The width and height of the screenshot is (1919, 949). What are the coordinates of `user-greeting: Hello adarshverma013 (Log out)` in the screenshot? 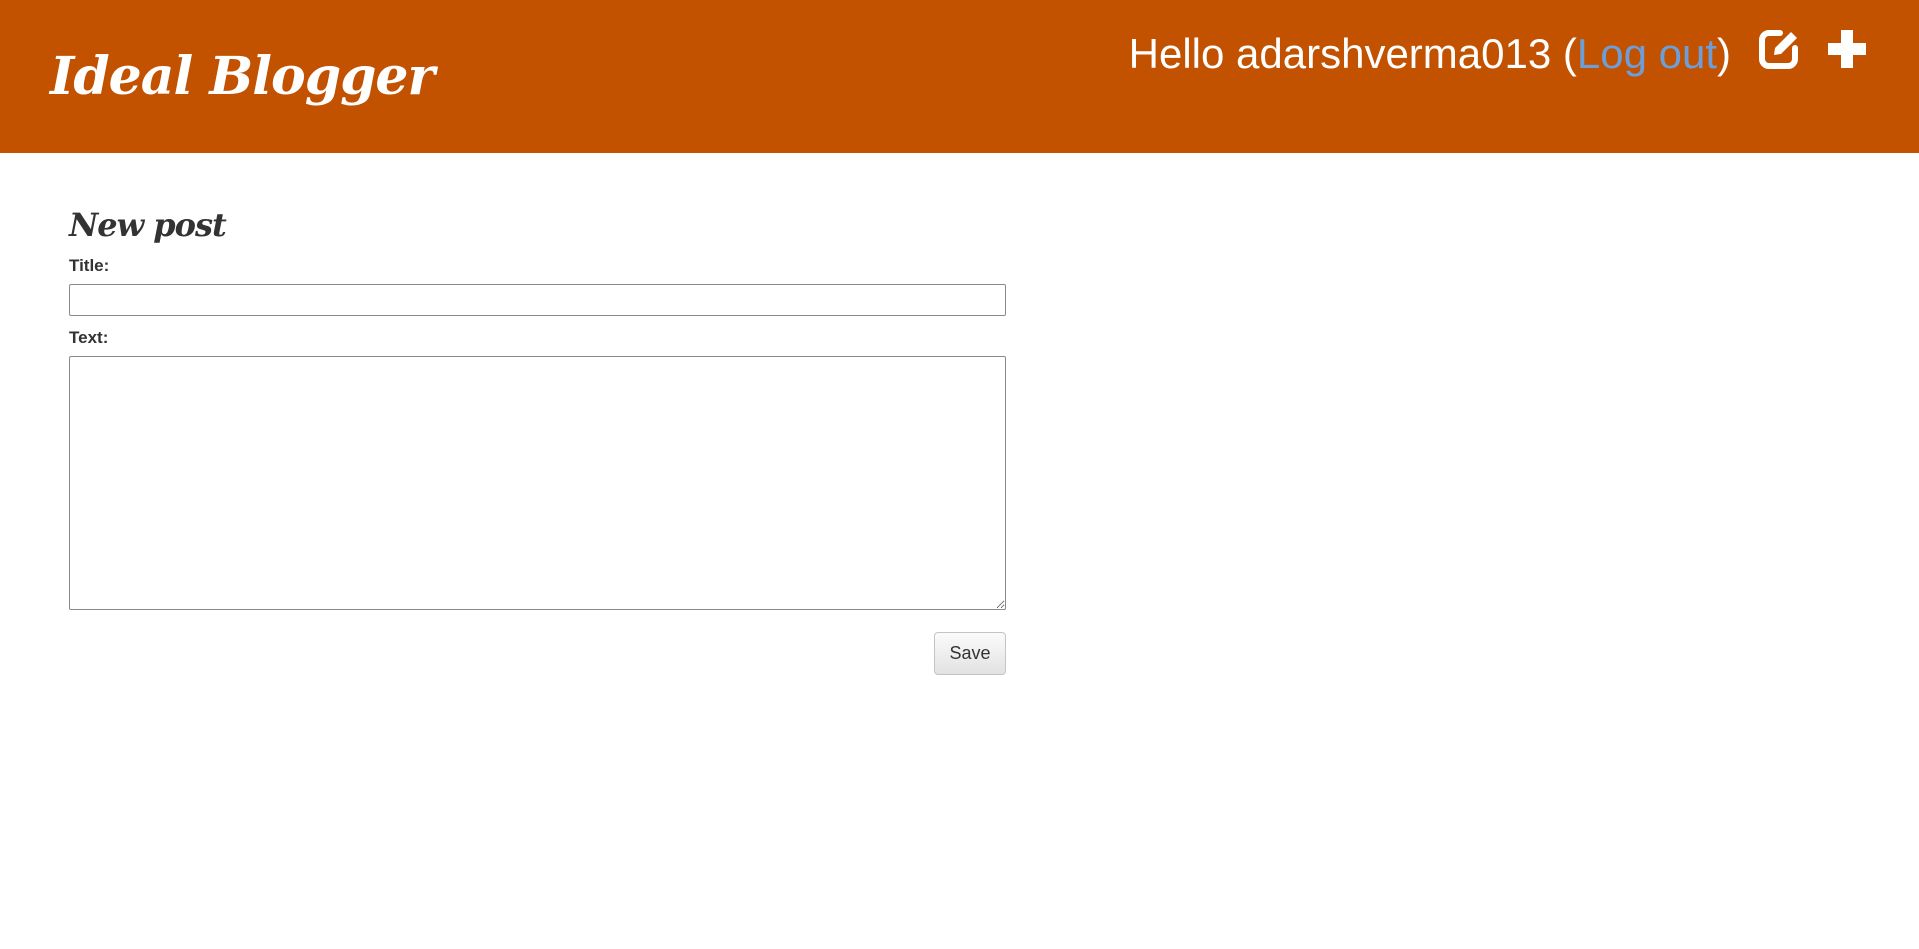 It's located at (1430, 54).